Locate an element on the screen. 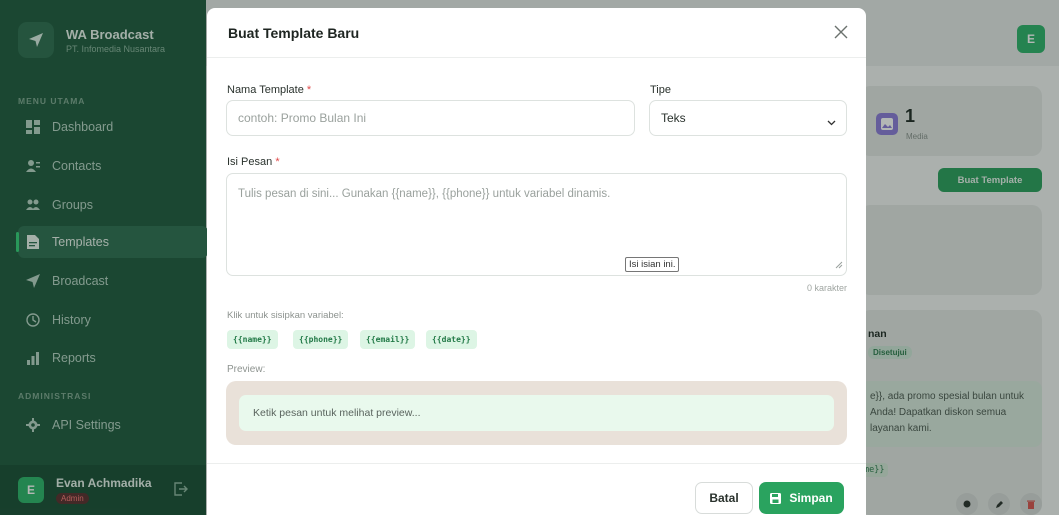 Image resolution: width=1059 pixels, height=515 pixels. modal-title: Buat Template Baru is located at coordinates (294, 32).